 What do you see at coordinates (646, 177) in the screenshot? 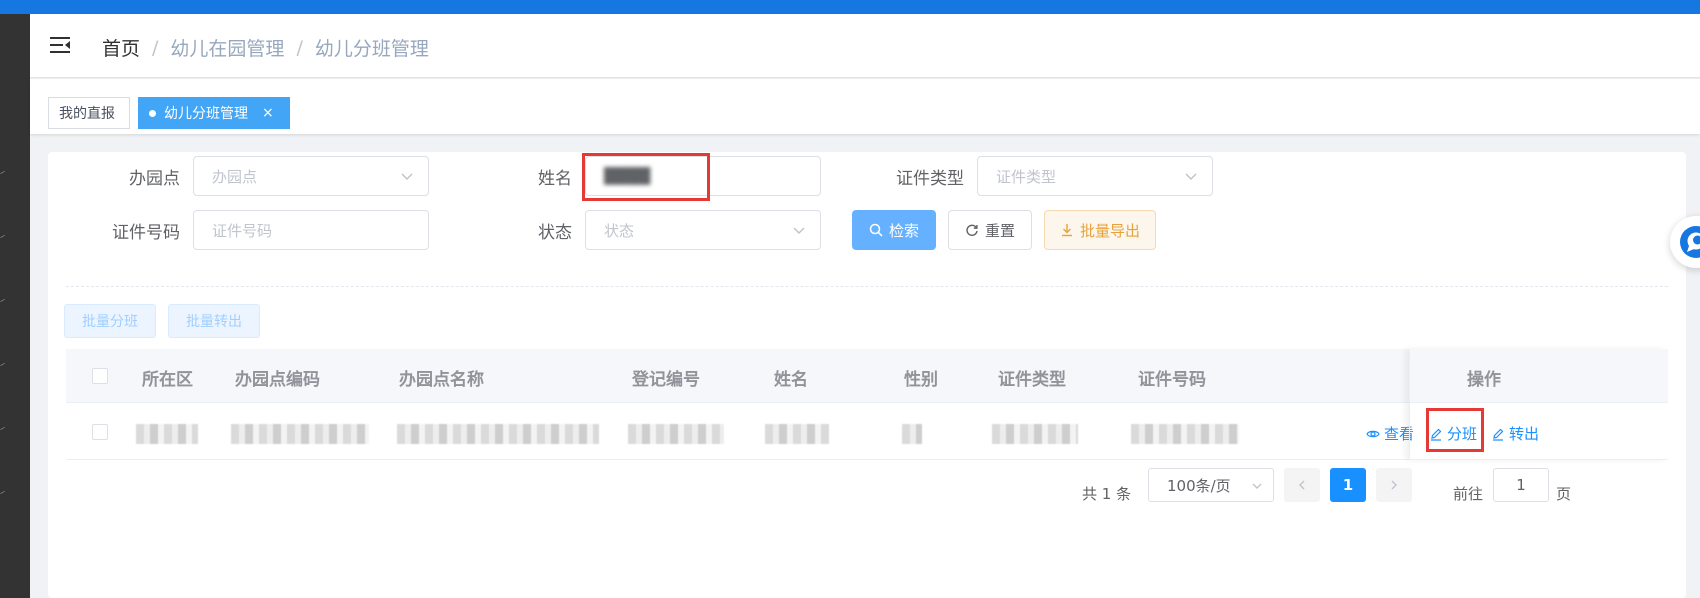
I see `highlight-box-name` at bounding box center [646, 177].